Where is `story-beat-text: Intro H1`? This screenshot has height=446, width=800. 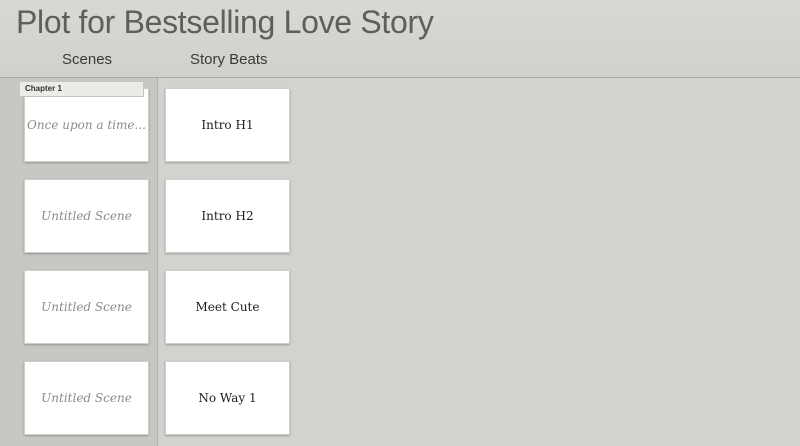 story-beat-text: Intro H1 is located at coordinates (227, 125).